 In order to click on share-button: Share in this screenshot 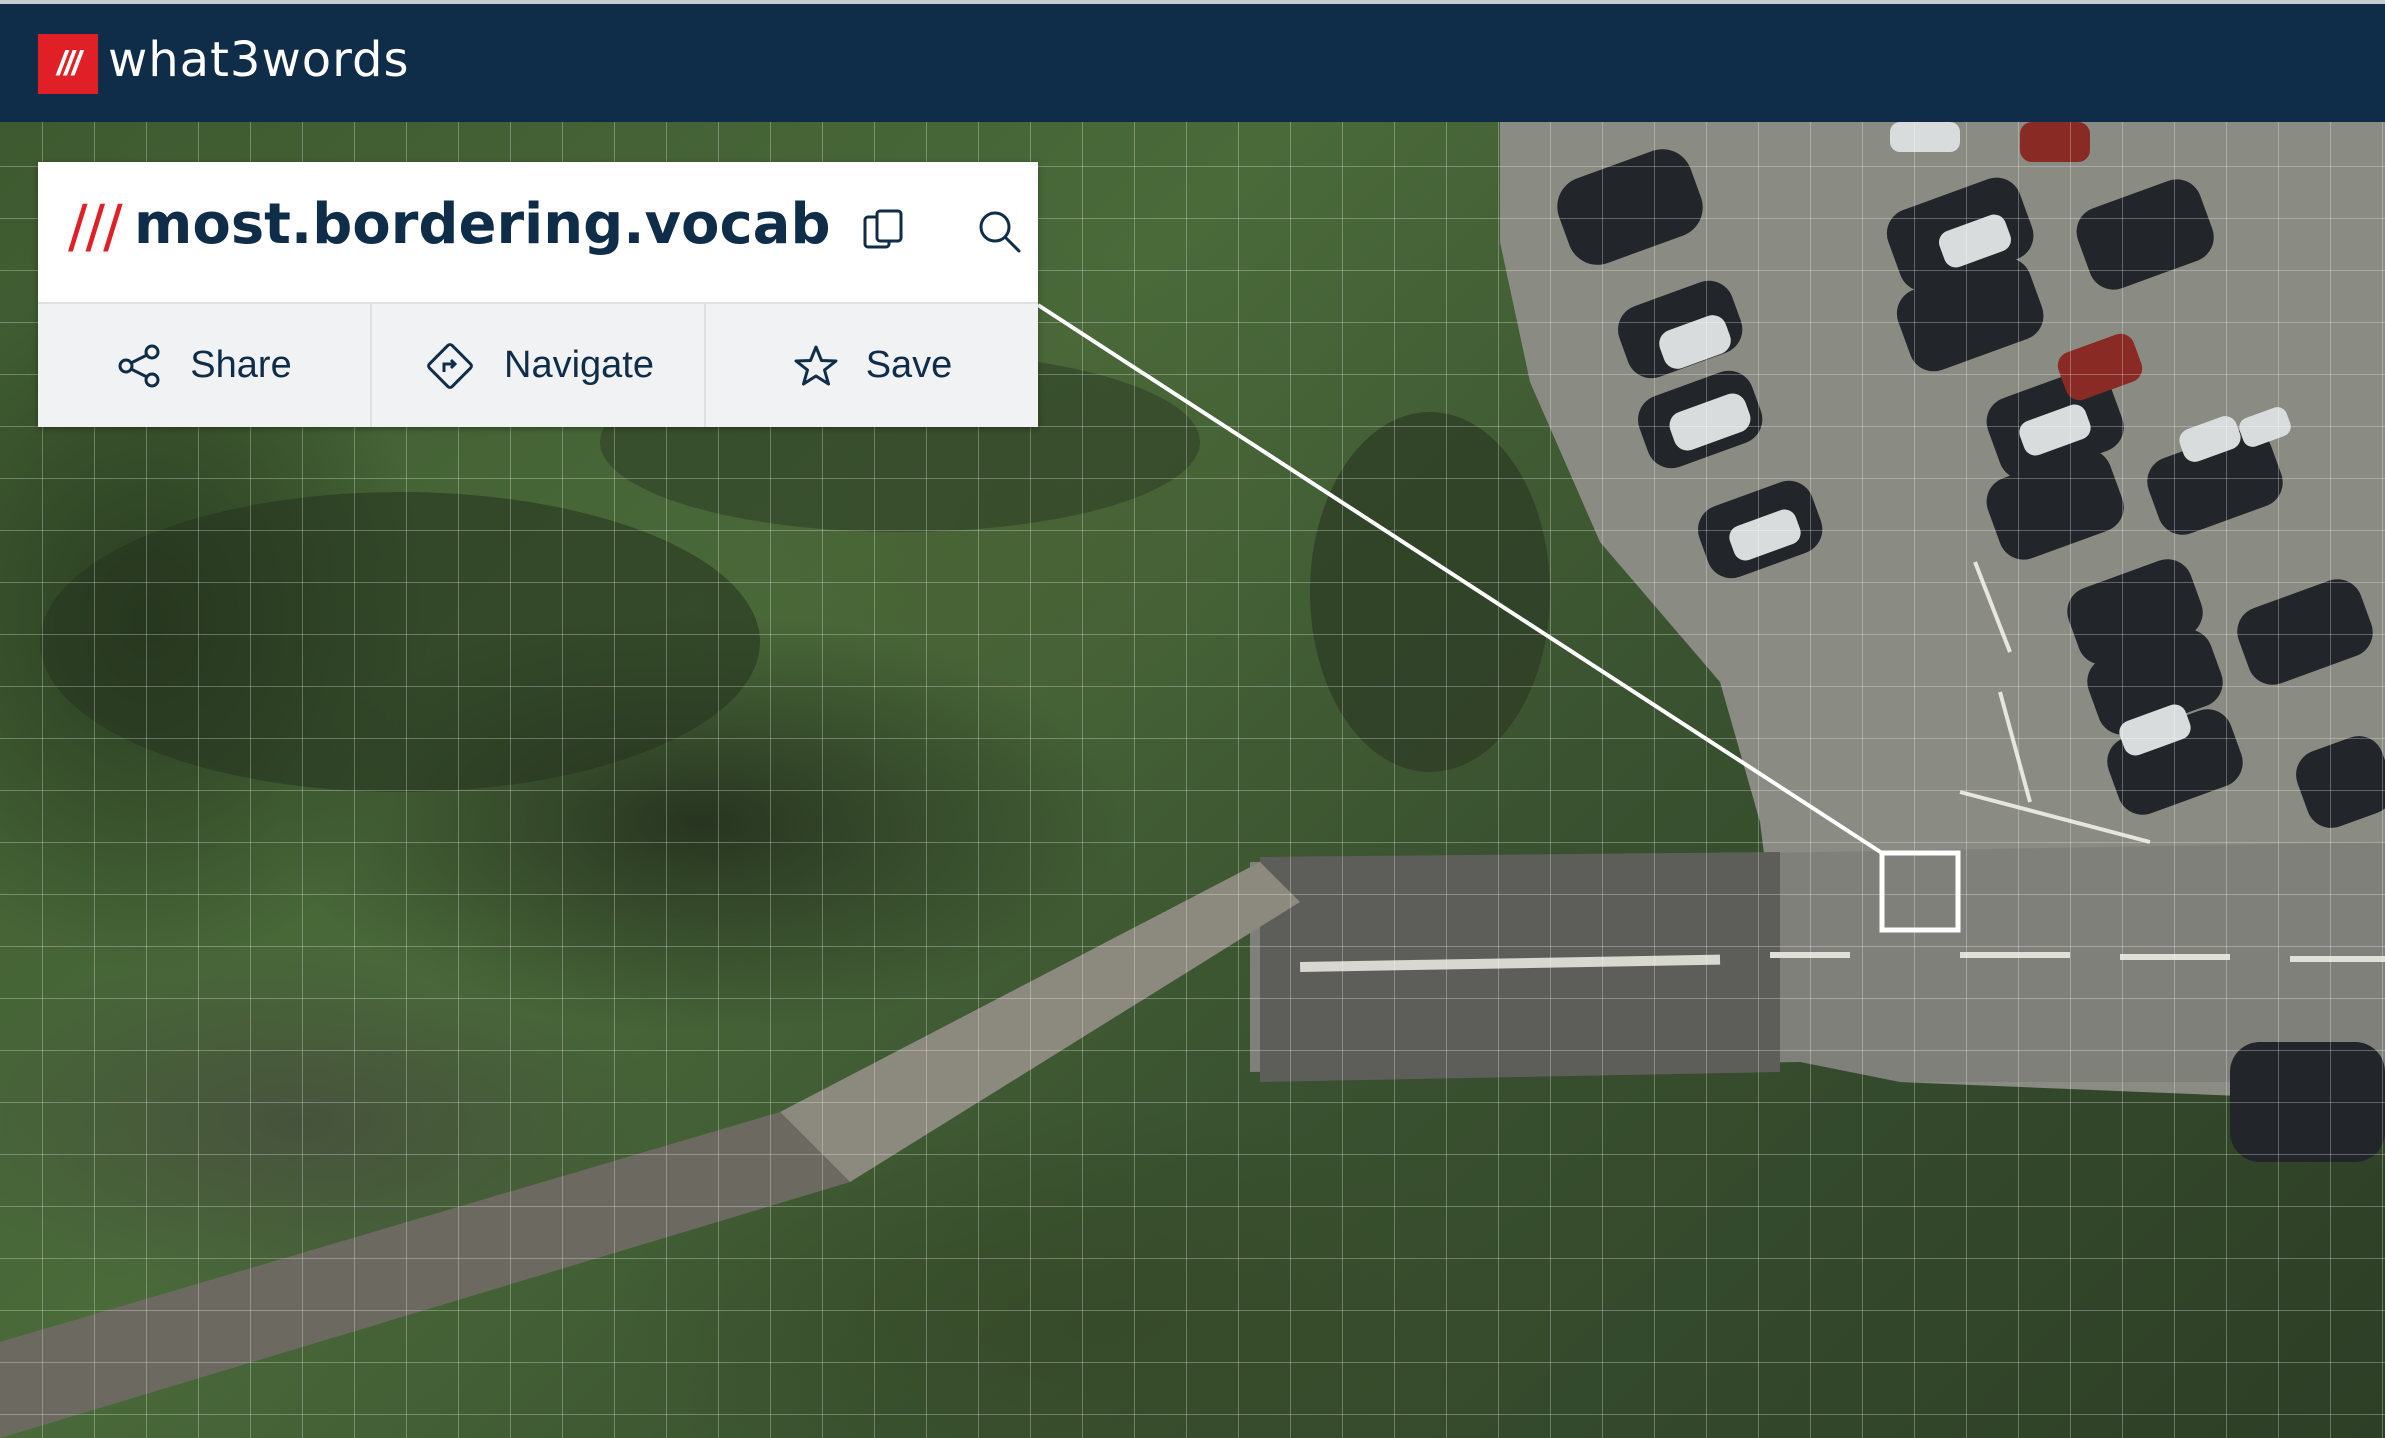, I will do `click(205, 365)`.